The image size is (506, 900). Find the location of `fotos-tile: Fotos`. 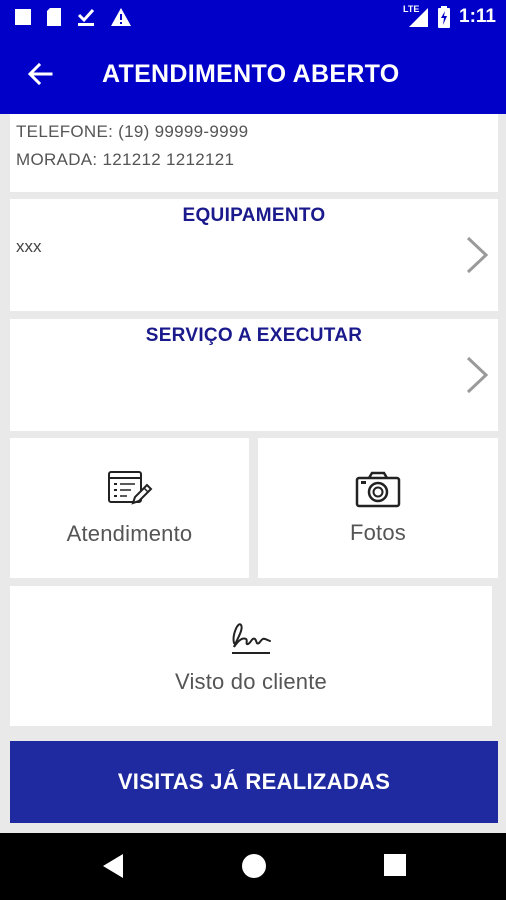

fotos-tile: Fotos is located at coordinates (378, 508).